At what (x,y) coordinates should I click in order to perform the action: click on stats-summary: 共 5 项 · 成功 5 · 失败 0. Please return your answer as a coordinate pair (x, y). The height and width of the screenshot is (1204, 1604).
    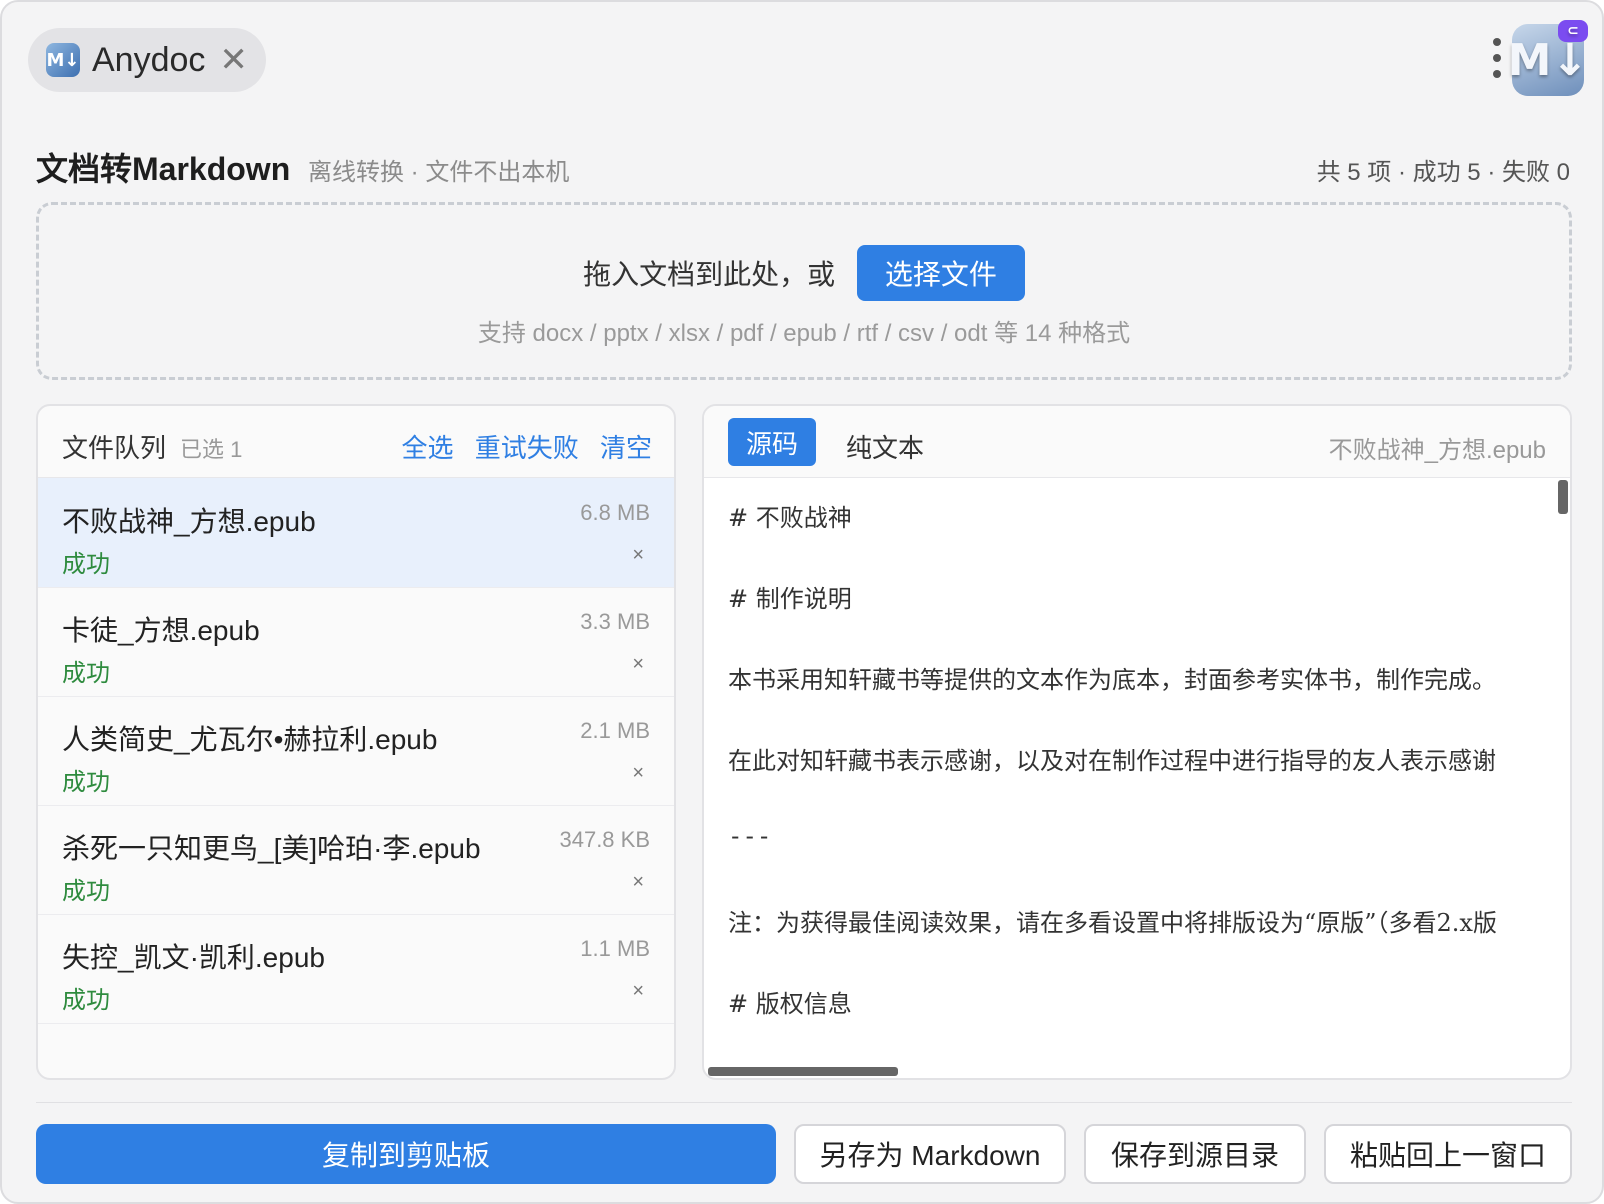
    Looking at the image, I should click on (1443, 172).